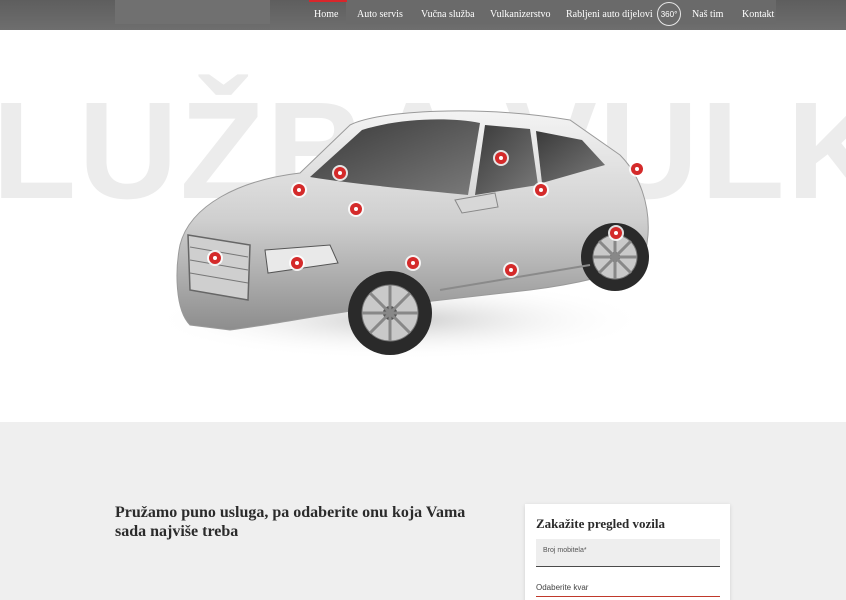 The width and height of the screenshot is (846, 600). Describe the element at coordinates (616, 233) in the screenshot. I see `hotspot-rear-wheel` at that location.